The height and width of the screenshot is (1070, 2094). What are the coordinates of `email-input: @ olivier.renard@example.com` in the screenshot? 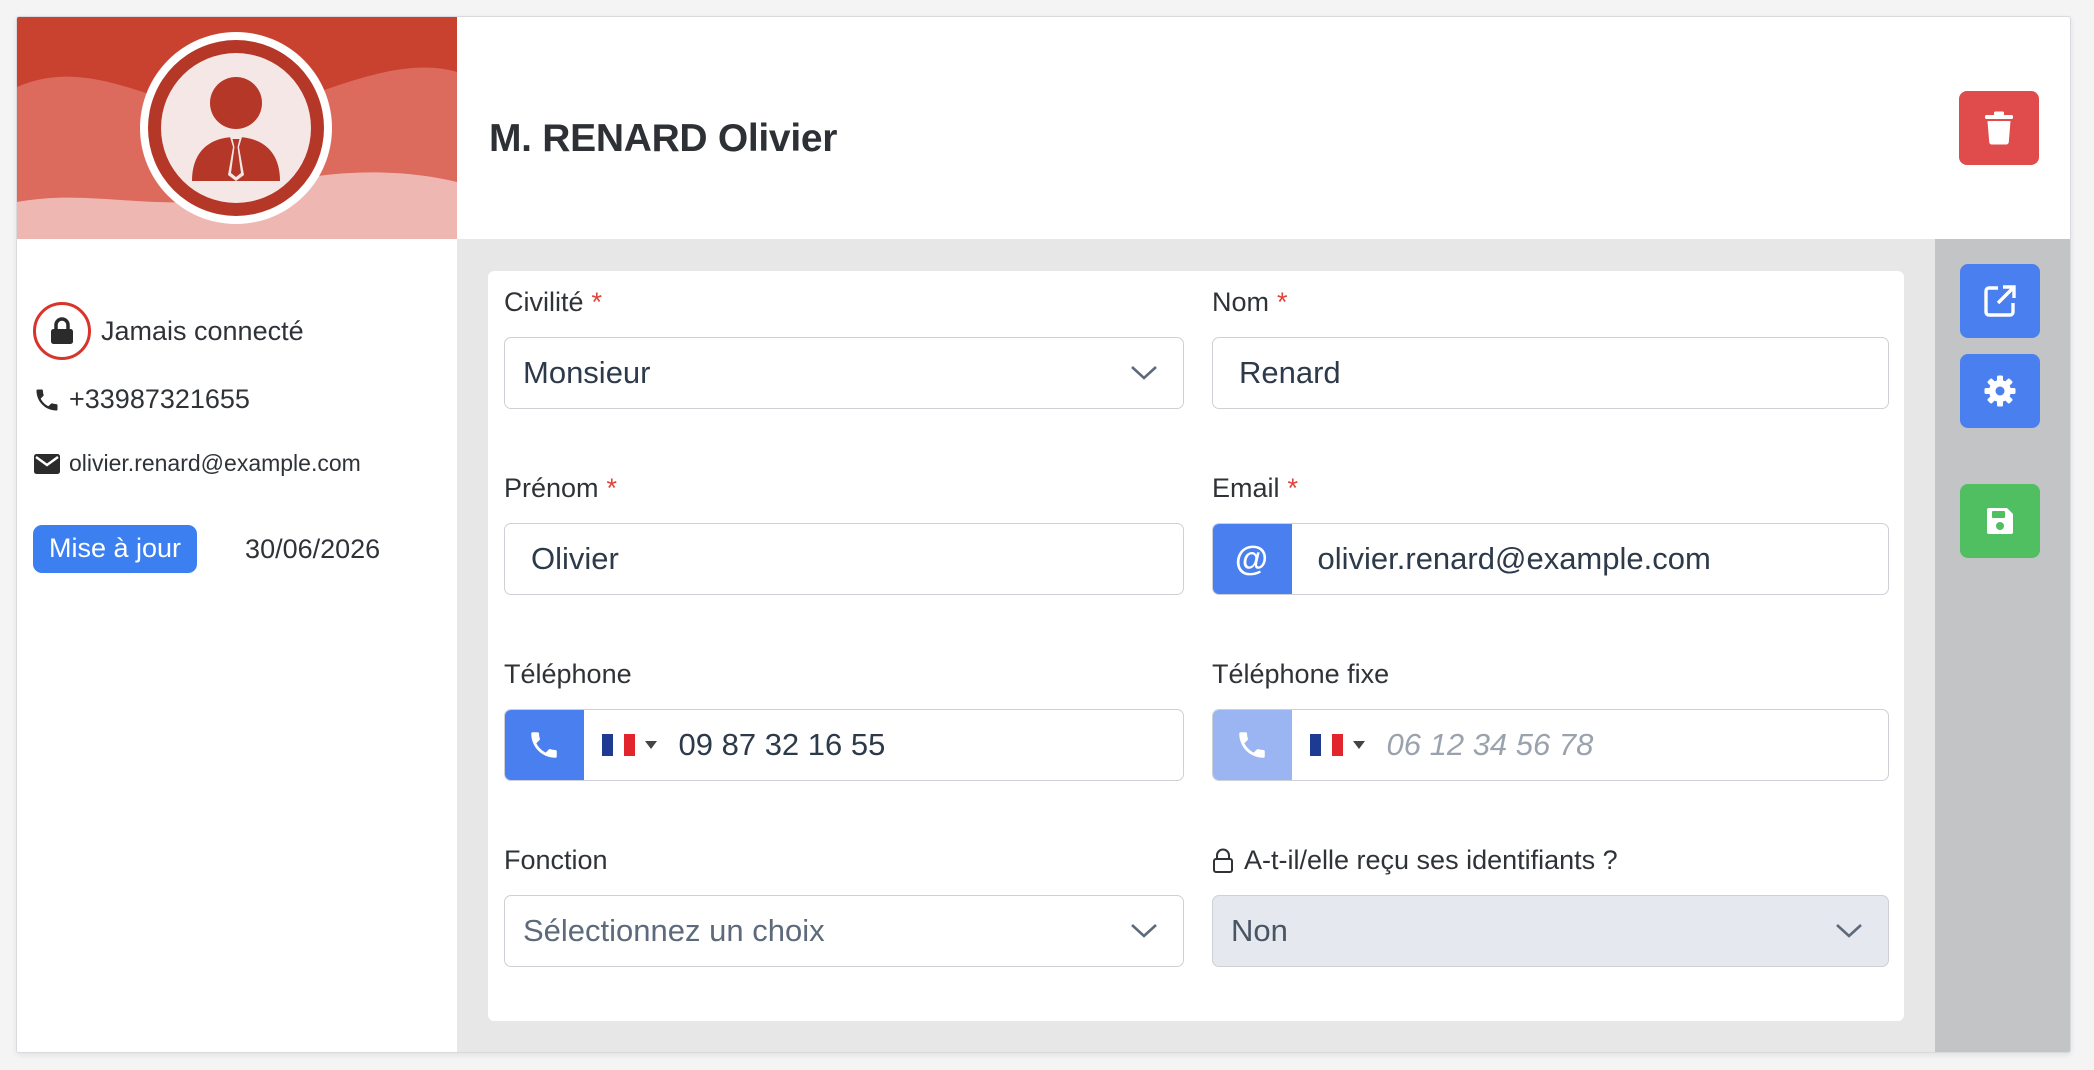 It's located at (1550, 559).